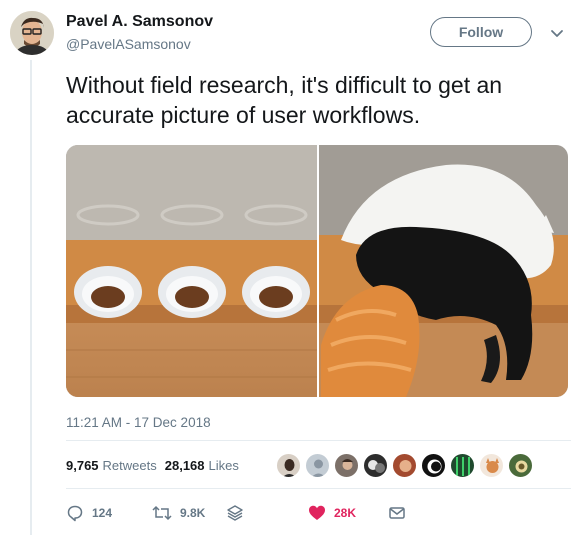 Image resolution: width=585 pixels, height=535 pixels. I want to click on likes-stat: 28,168 Likes, so click(202, 465).